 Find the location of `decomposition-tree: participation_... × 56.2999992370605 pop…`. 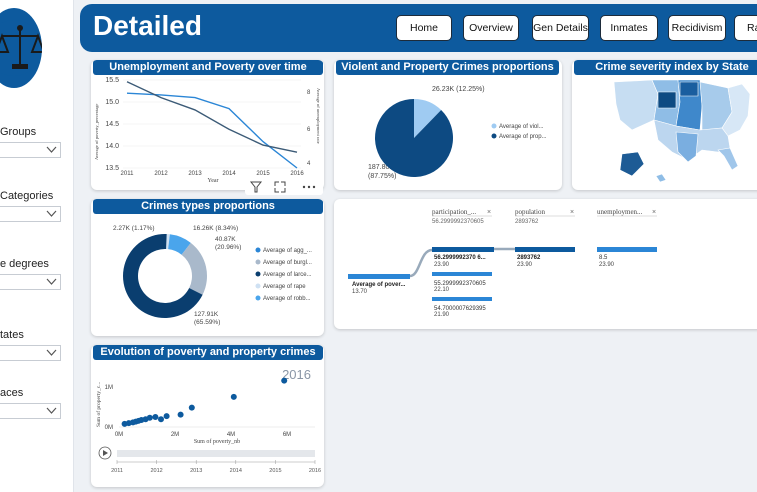

decomposition-tree: participation_... × 56.2999992370605 pop… is located at coordinates (545, 264).